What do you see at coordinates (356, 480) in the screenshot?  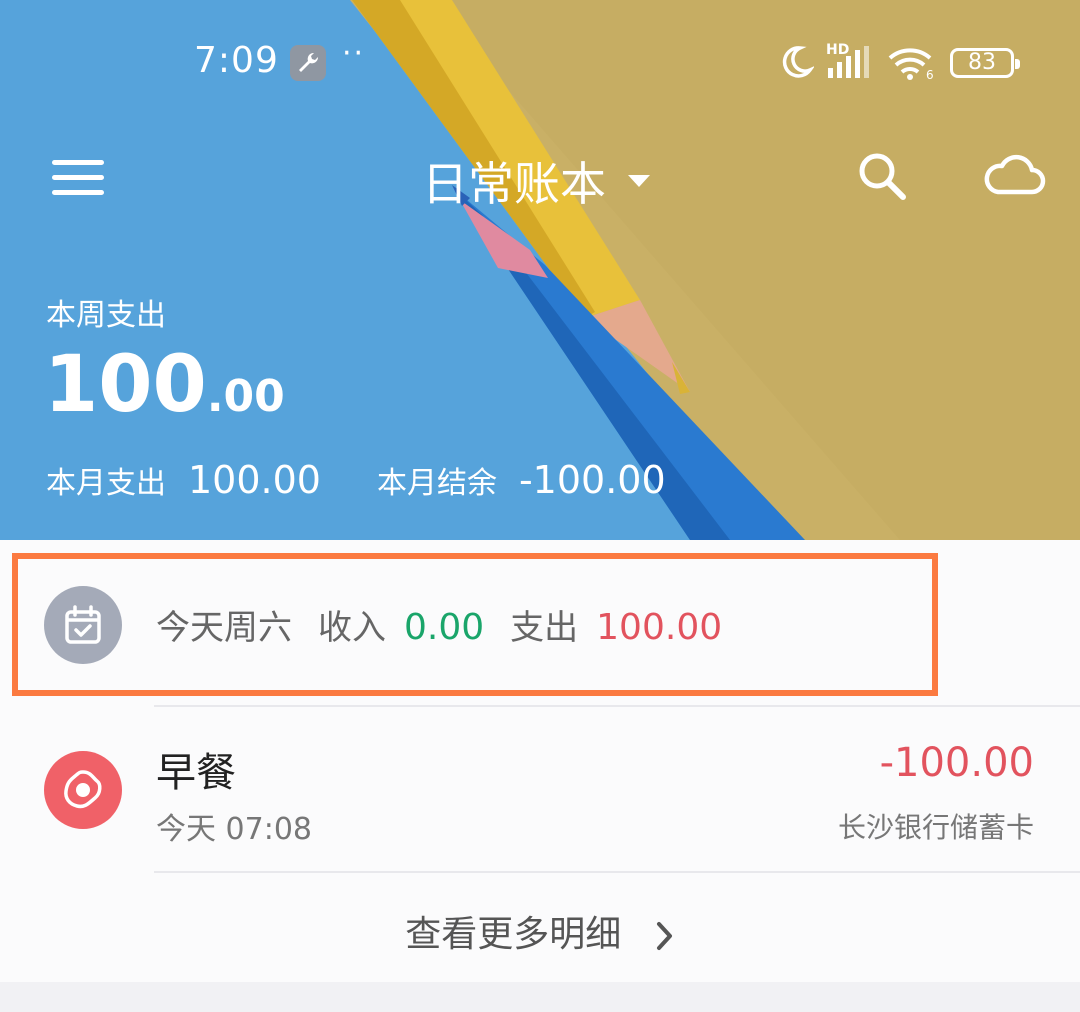 I see `month-summary-row: 本月支出 100.00 本月结余 -100.00` at bounding box center [356, 480].